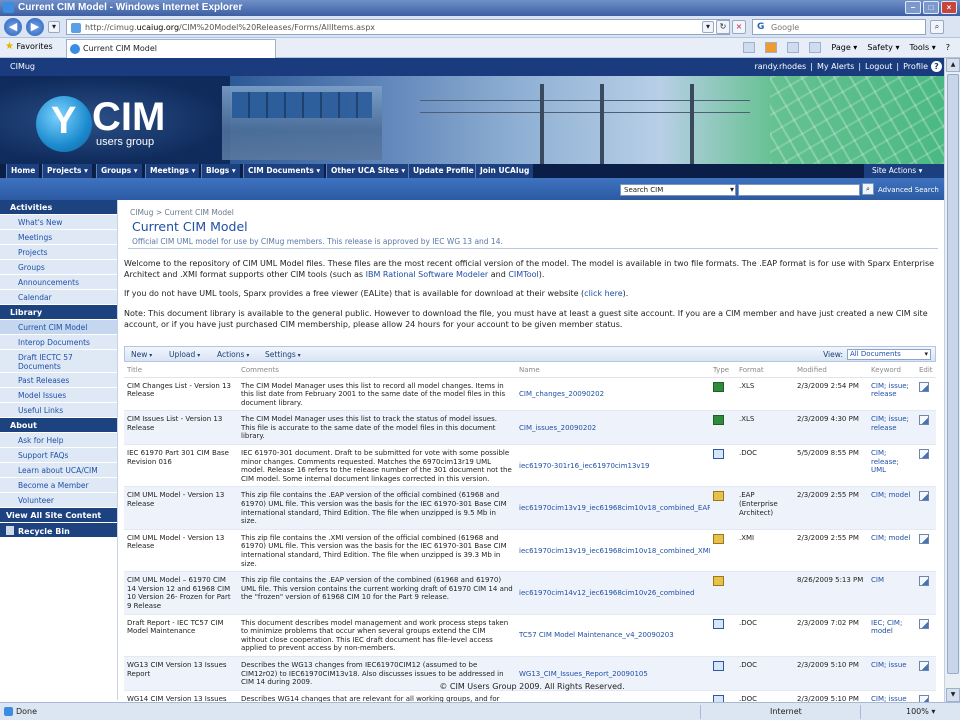 The image size is (960, 720). What do you see at coordinates (883, 47) in the screenshot?
I see `safety-menu: Safety ▾` at bounding box center [883, 47].